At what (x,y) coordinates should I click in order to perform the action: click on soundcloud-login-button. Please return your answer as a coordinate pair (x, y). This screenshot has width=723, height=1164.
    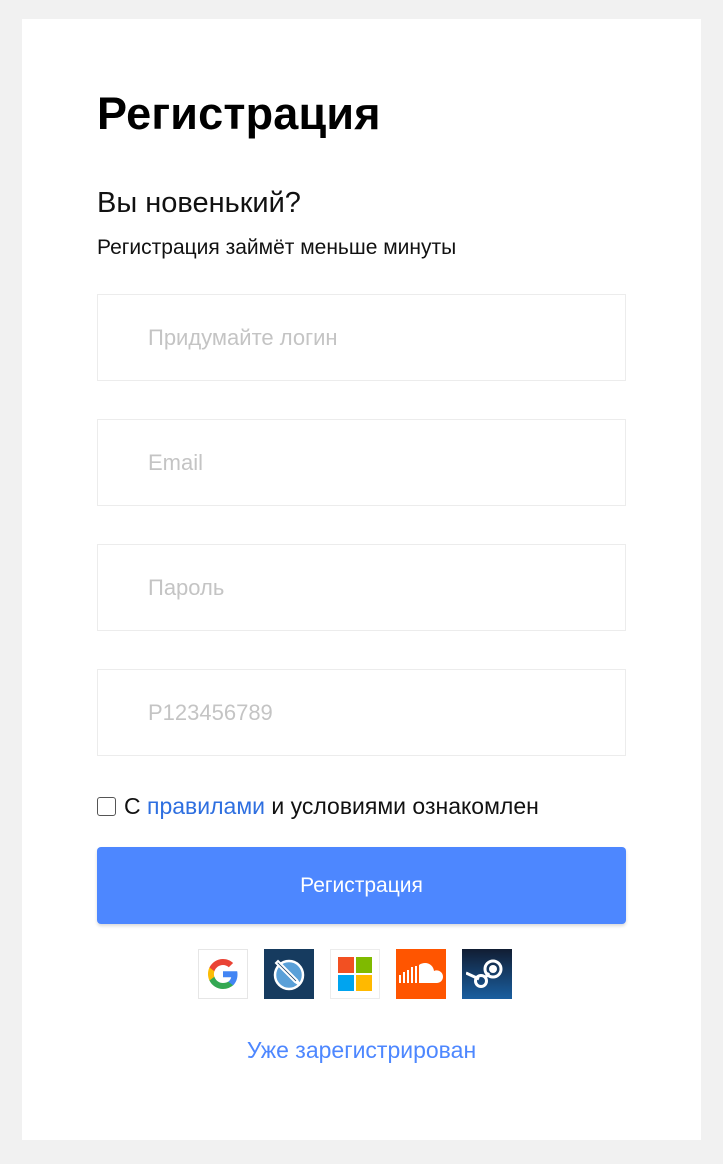
    Looking at the image, I should click on (421, 974).